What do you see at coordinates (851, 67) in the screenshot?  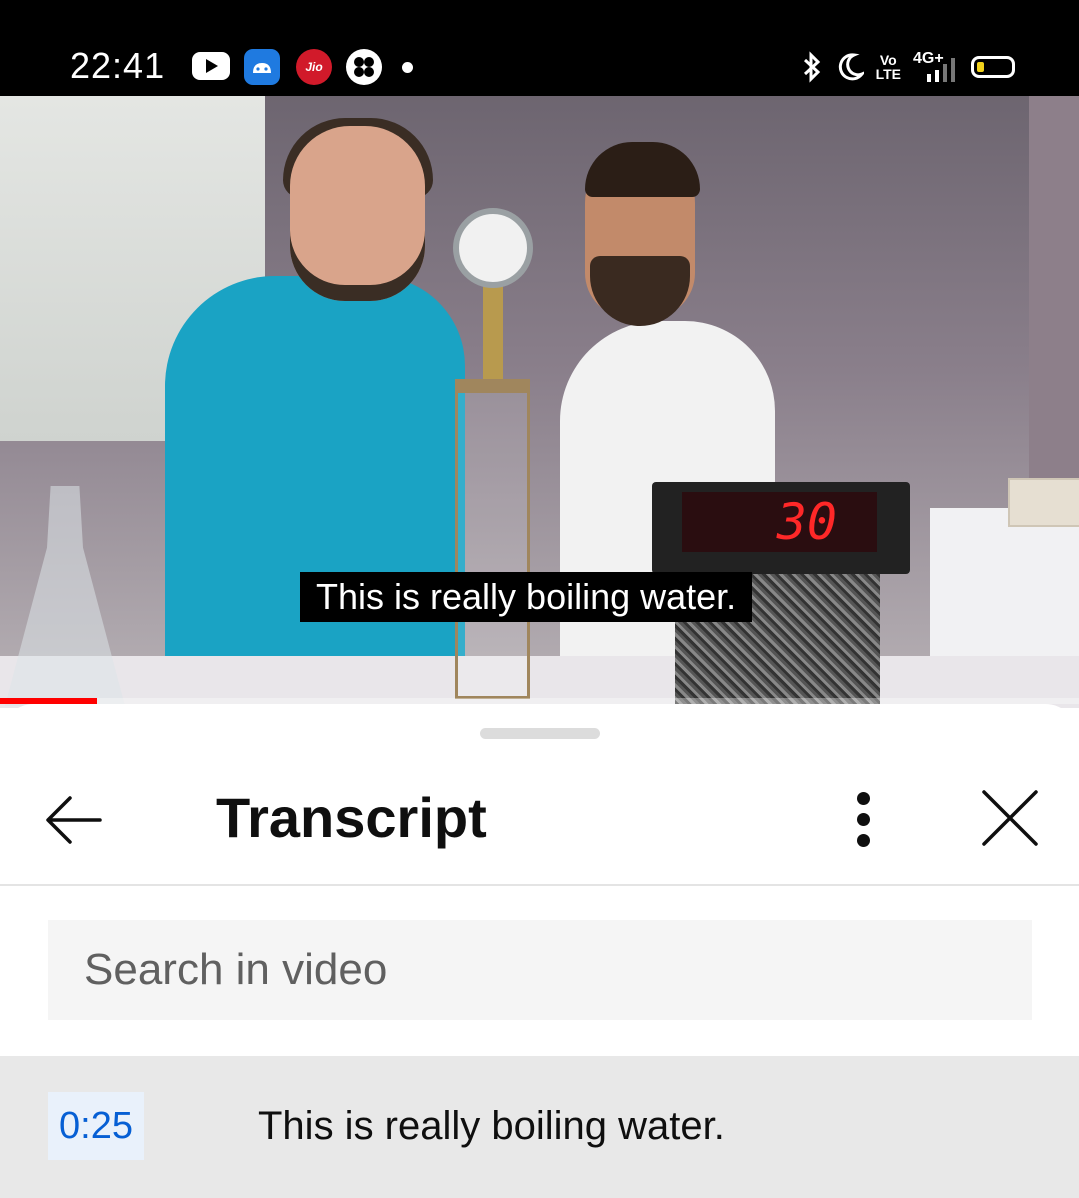 I see `moon-icon` at bounding box center [851, 67].